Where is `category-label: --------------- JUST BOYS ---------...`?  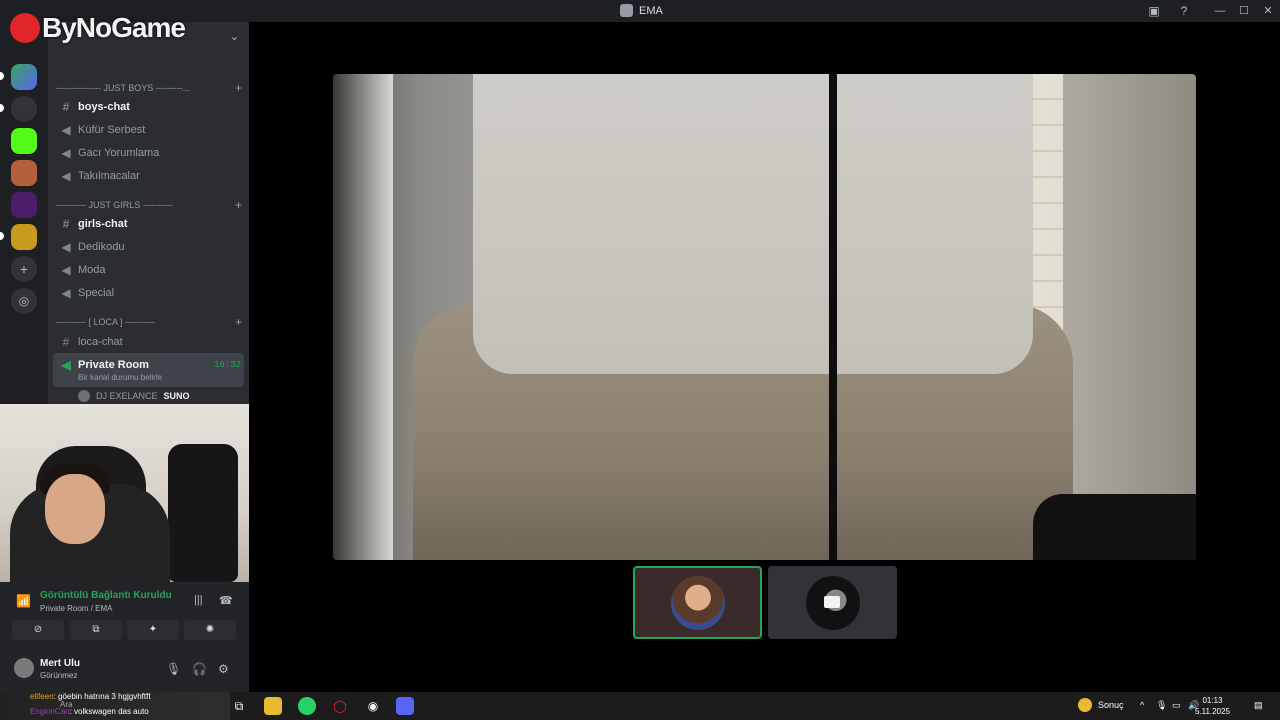
category-label: --------------- JUST BOYS ---------... is located at coordinates (123, 88).